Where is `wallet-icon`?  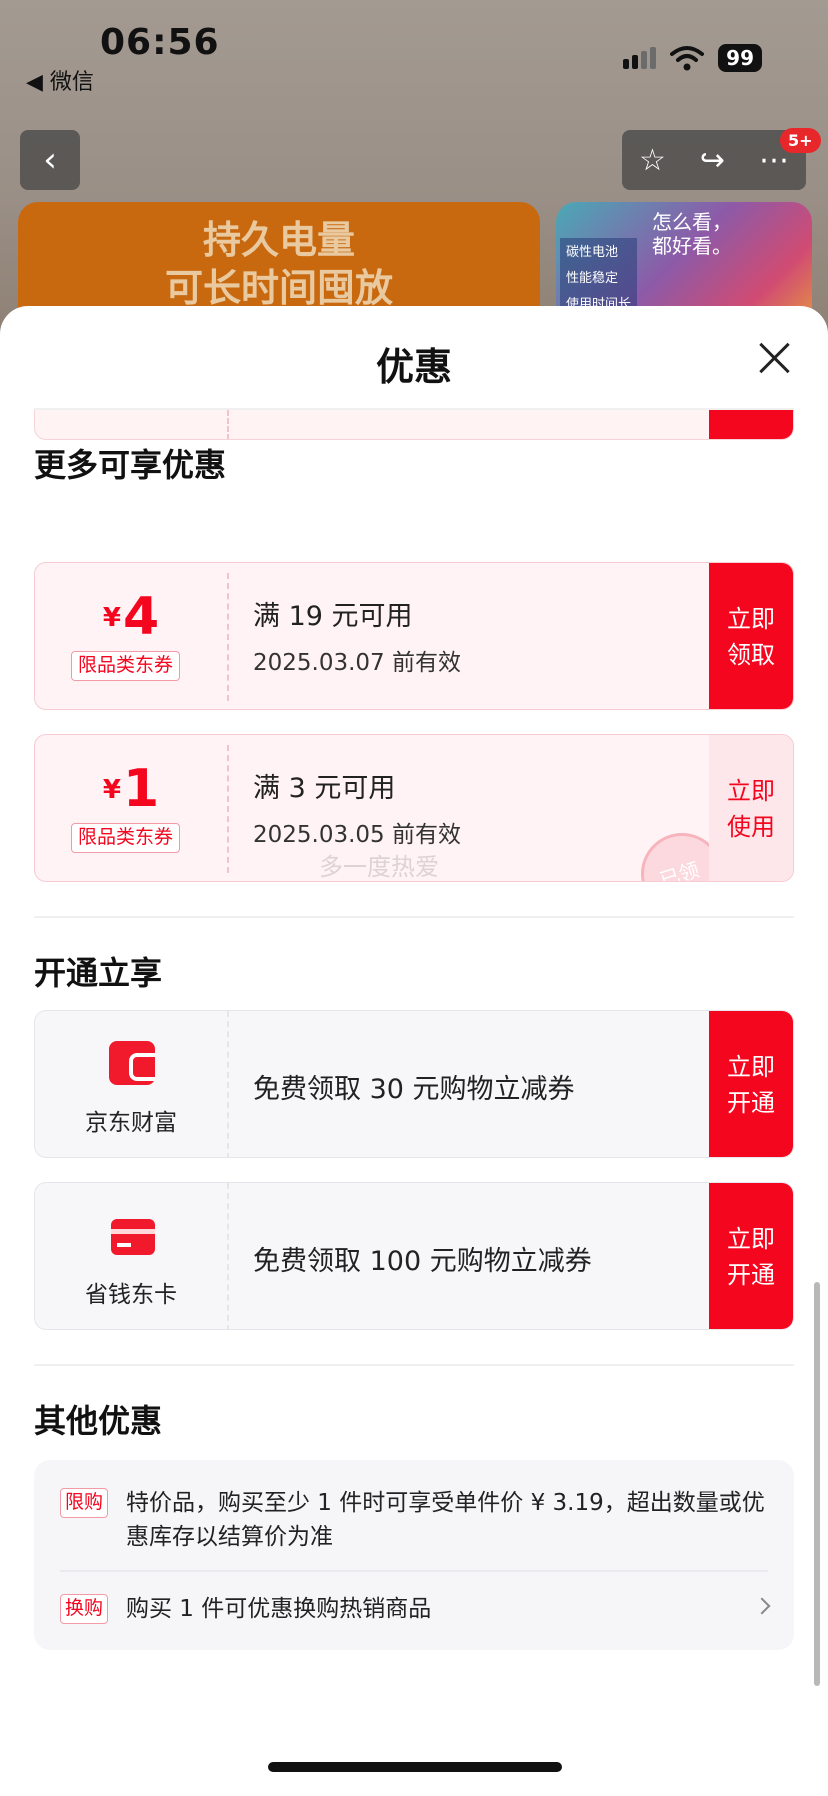 wallet-icon is located at coordinates (132, 1063).